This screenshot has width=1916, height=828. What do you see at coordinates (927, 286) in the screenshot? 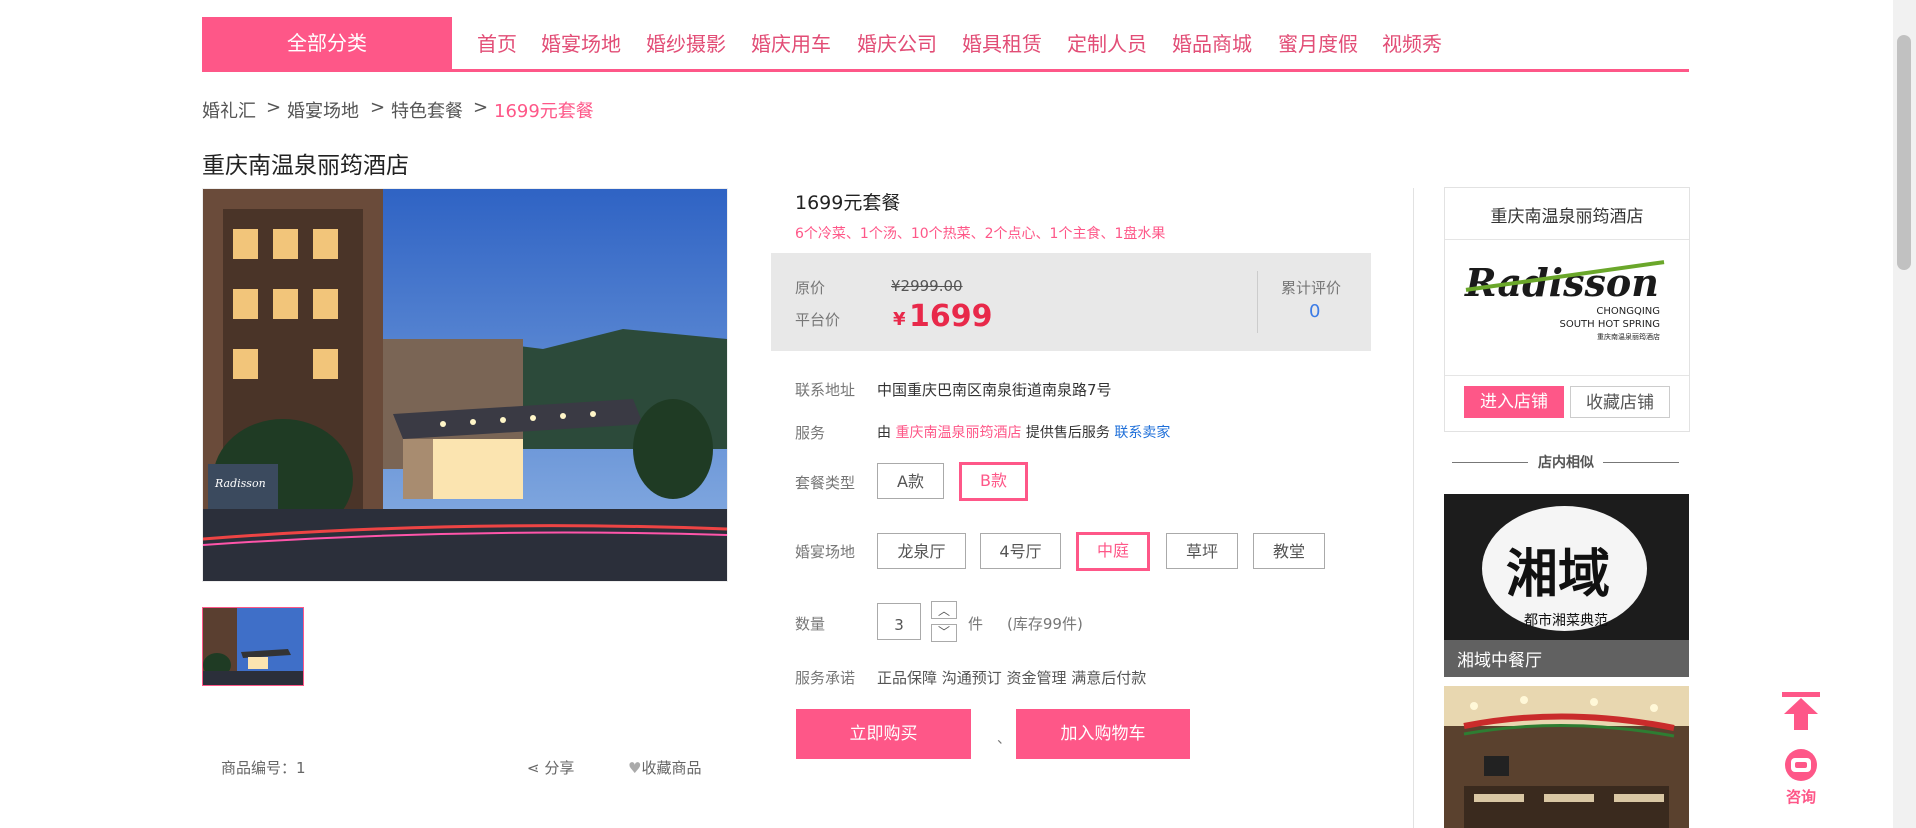
I see `original-price: ¥2999.00` at bounding box center [927, 286].